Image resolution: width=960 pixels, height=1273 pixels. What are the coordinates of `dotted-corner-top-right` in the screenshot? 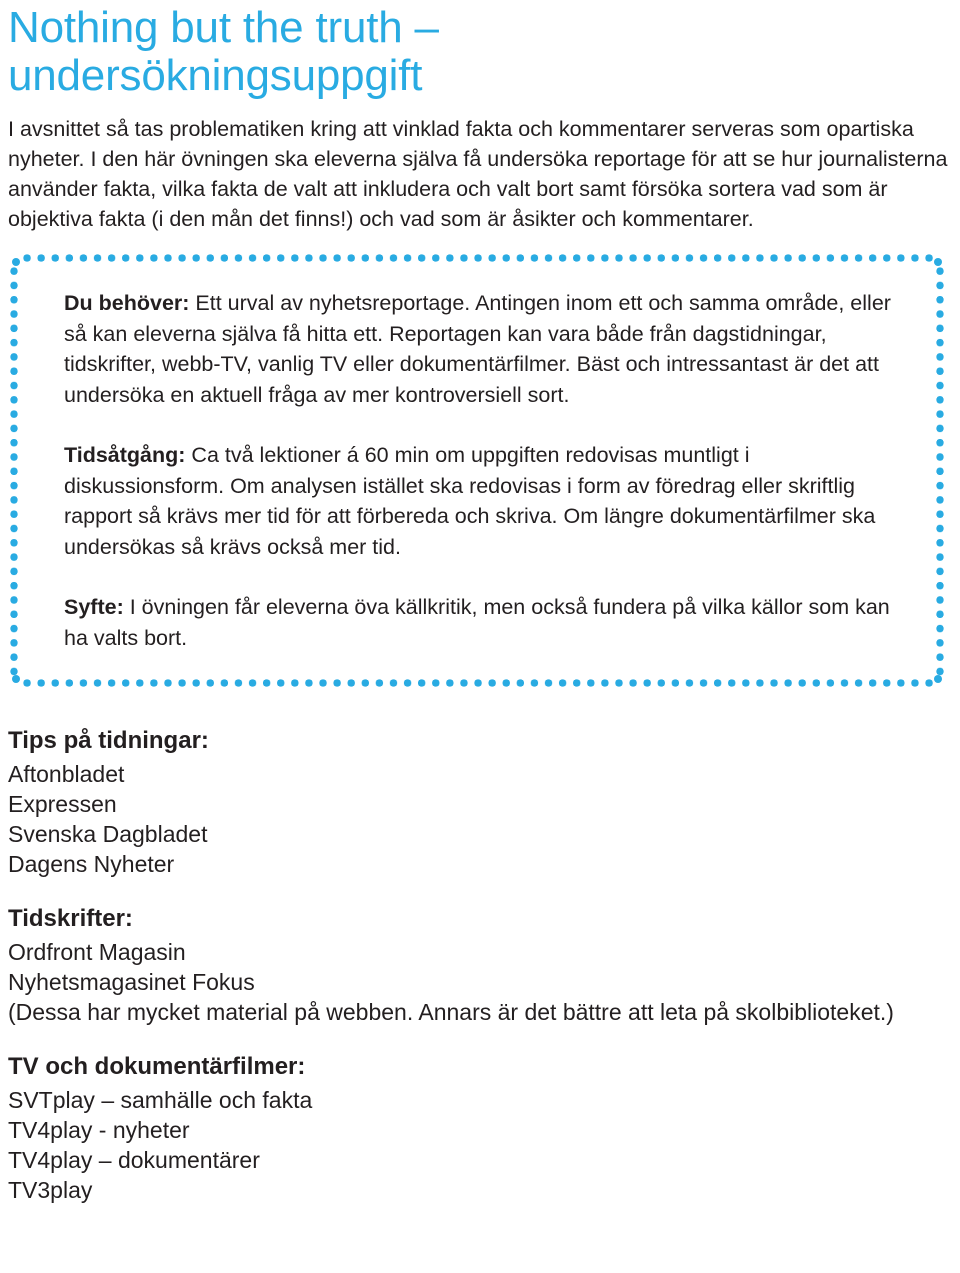 It's located at (938, 262).